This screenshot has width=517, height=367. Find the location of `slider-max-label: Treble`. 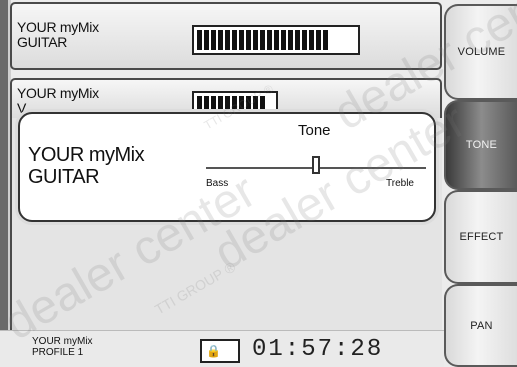

slider-max-label: Treble is located at coordinates (400, 183).